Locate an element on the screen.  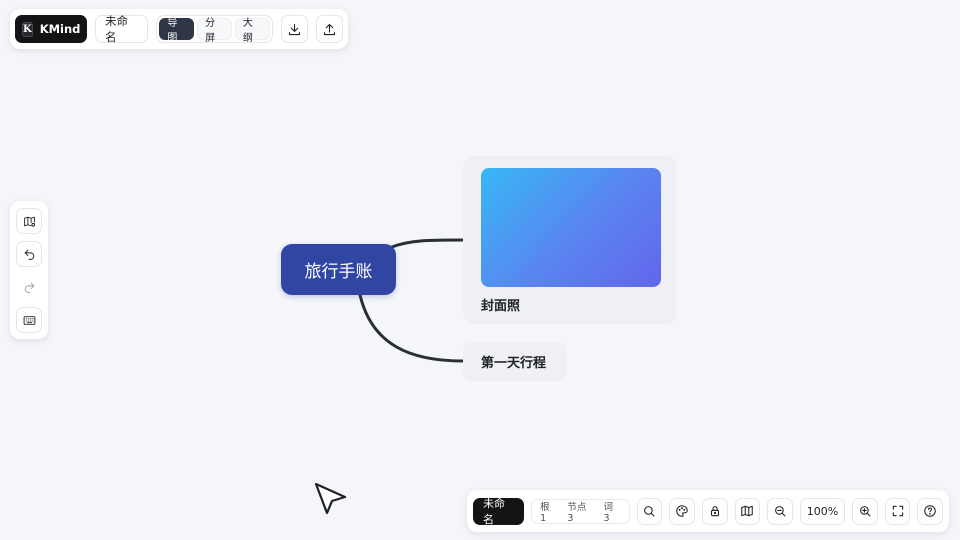
brand-name: KMind is located at coordinates (60, 29).